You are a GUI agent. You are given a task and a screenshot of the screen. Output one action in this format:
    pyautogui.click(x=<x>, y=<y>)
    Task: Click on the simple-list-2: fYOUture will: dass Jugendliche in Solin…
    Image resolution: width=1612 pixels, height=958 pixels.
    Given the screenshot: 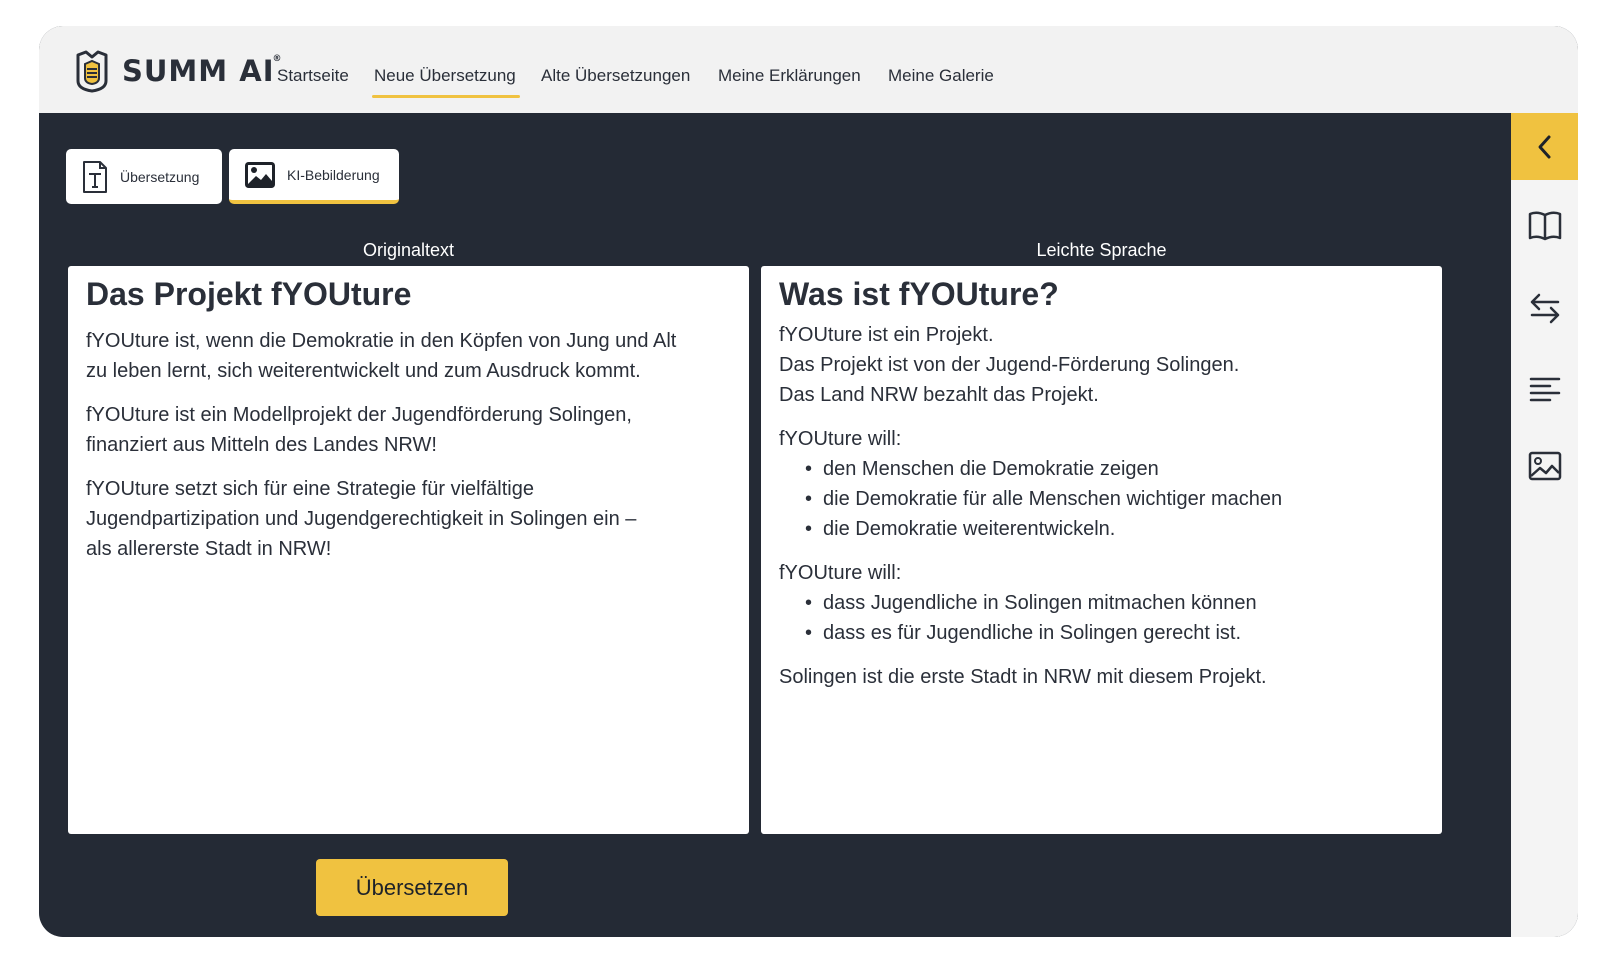 What is the action you would take?
    pyautogui.click(x=1101, y=603)
    